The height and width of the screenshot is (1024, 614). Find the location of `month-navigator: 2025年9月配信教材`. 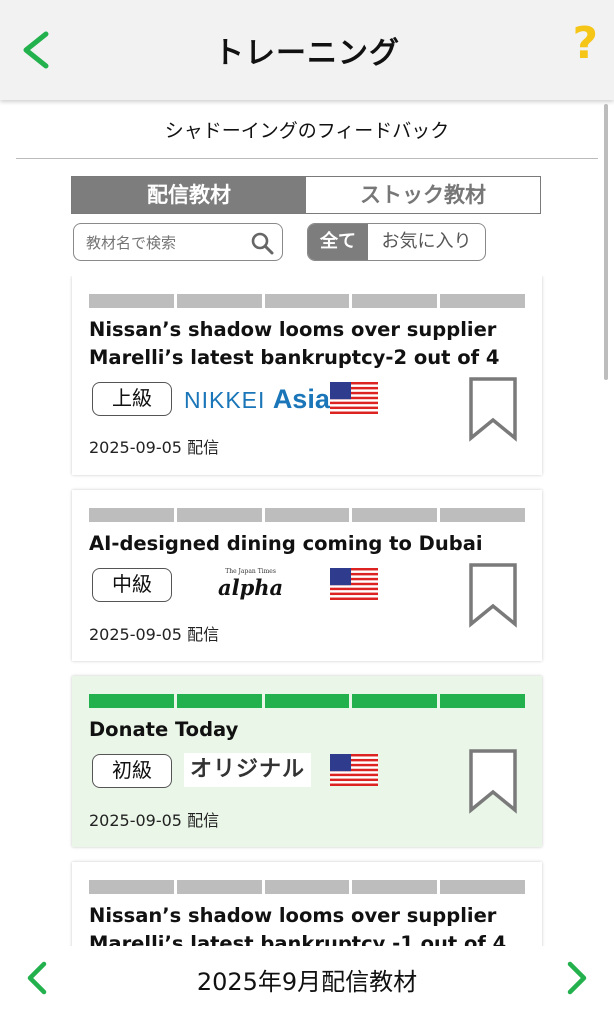

month-navigator: 2025年9月配信教材 is located at coordinates (307, 985).